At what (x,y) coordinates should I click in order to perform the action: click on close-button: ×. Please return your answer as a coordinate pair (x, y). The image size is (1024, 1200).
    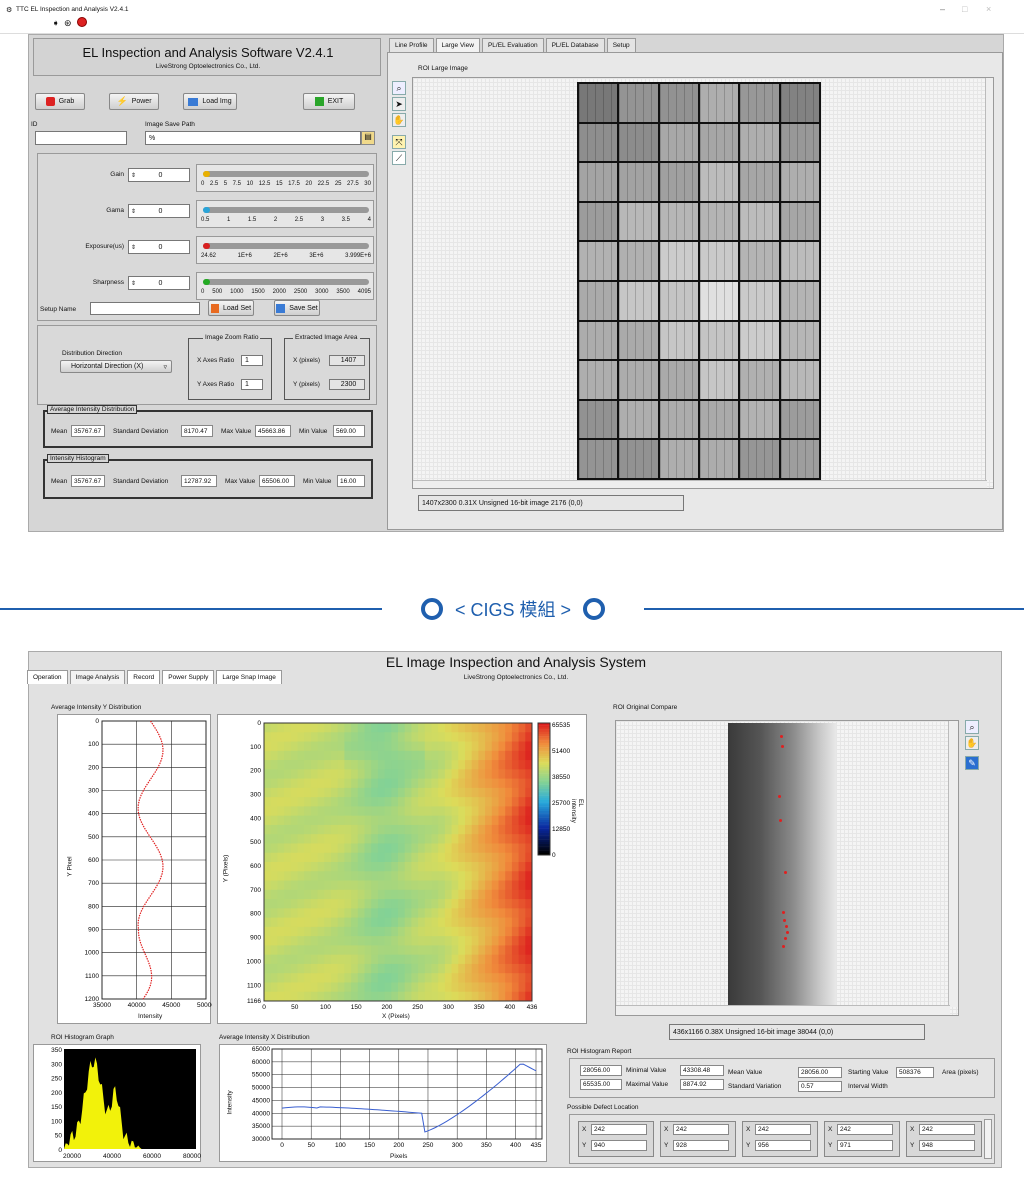
    Looking at the image, I should click on (988, 9).